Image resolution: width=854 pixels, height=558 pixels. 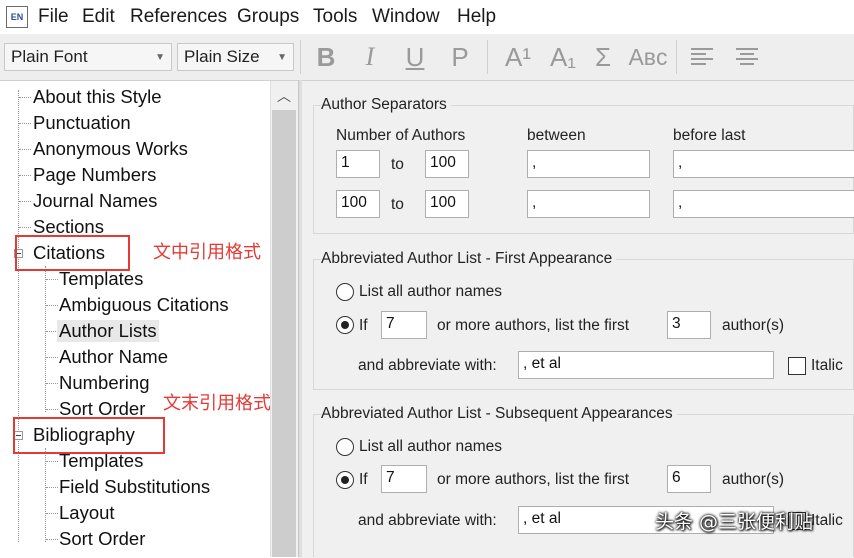 What do you see at coordinates (110, 149) in the screenshot?
I see `tree-item-anonymous-works: Anonymous Works` at bounding box center [110, 149].